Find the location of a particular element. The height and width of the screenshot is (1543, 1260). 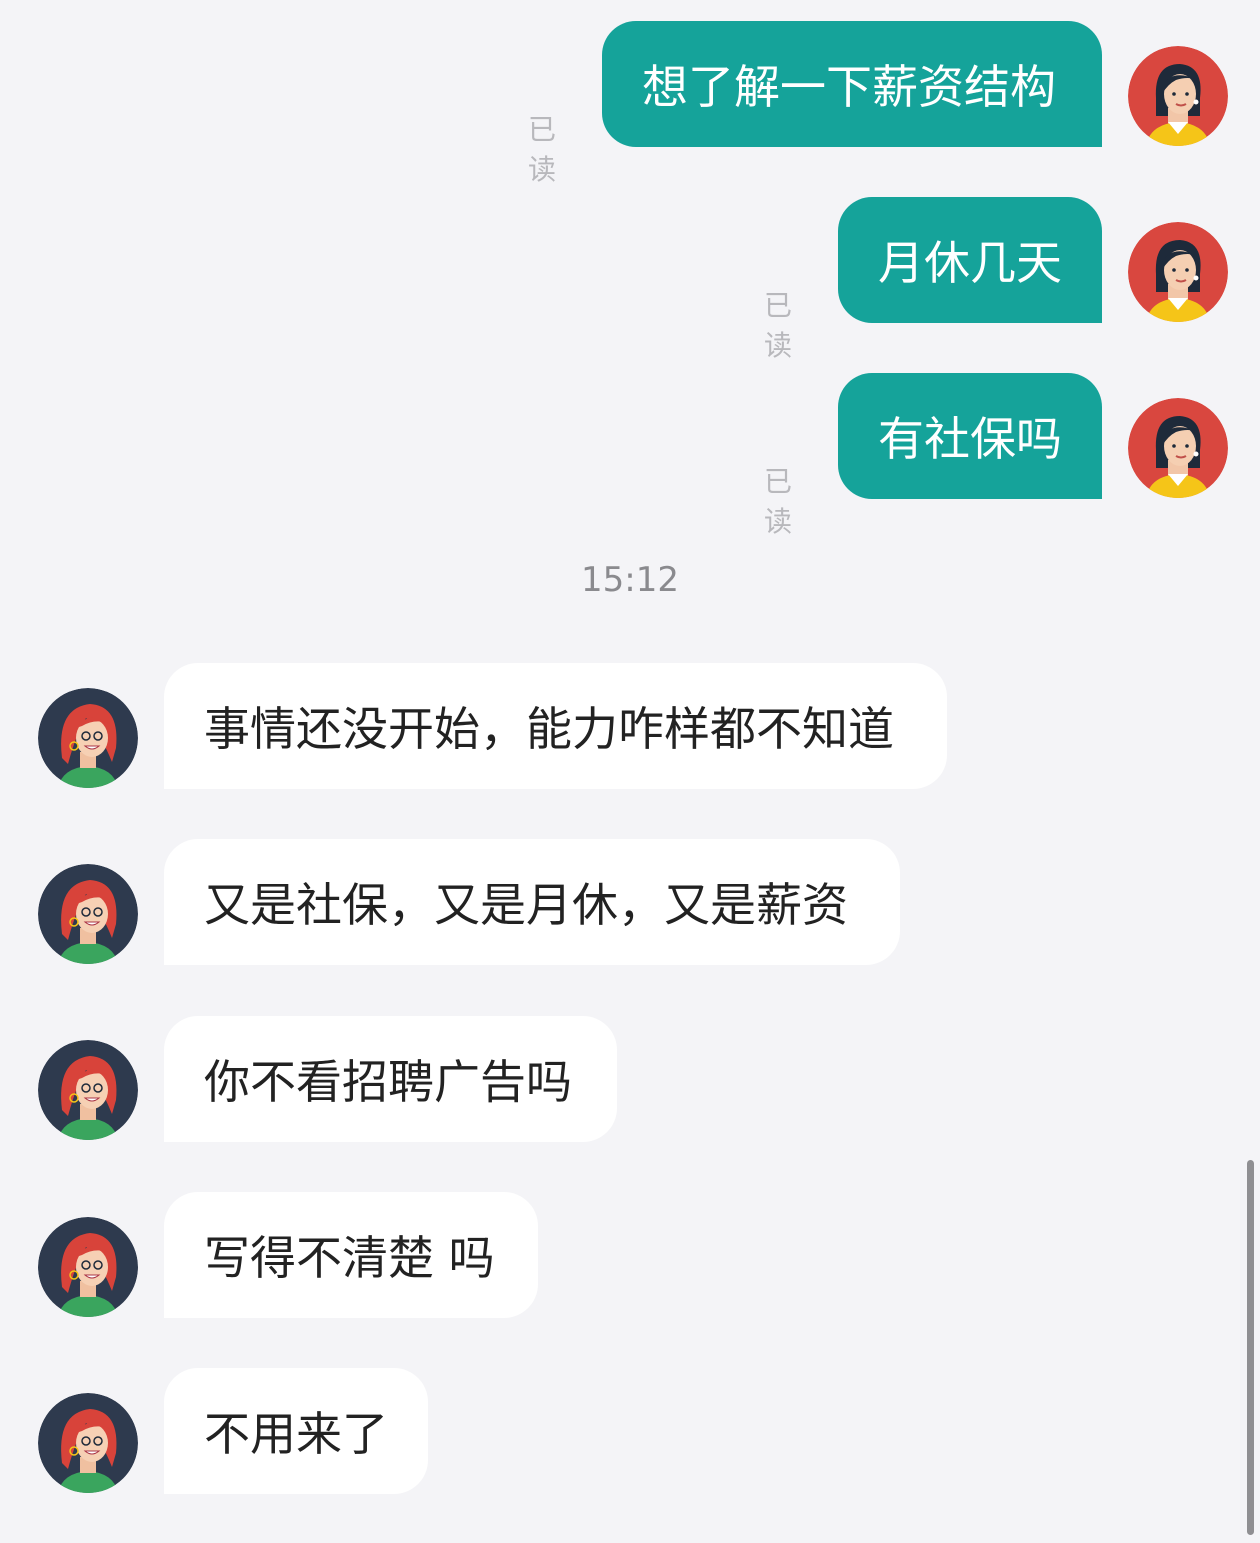

incoming-bubble: 你不看招聘广告吗 is located at coordinates (390, 1079).